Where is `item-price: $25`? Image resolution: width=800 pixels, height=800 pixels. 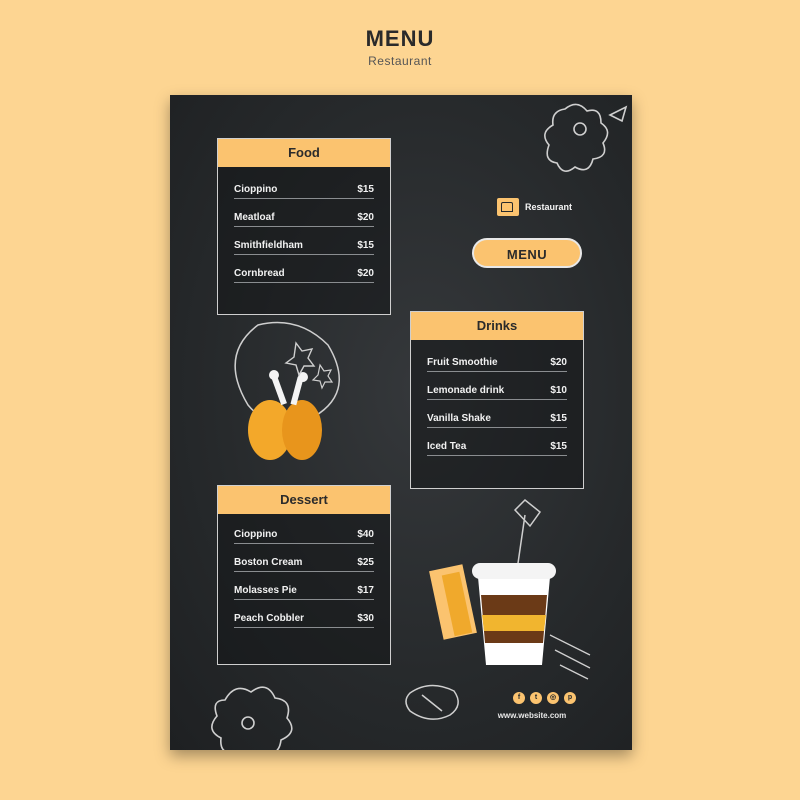 item-price: $25 is located at coordinates (365, 562).